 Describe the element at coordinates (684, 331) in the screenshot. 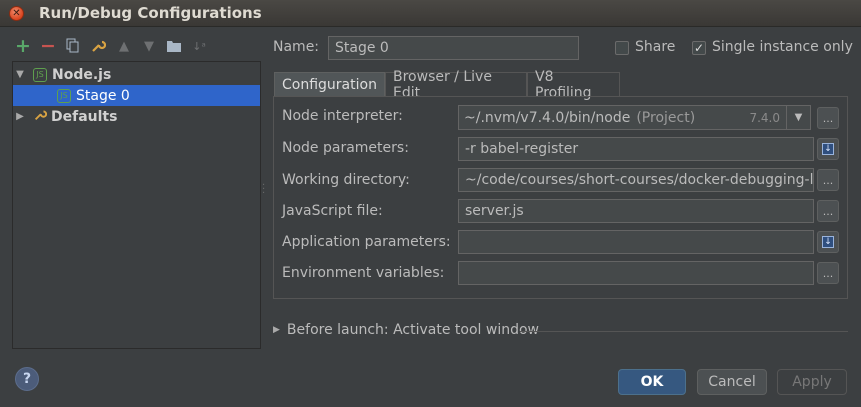

I see `separator` at that location.